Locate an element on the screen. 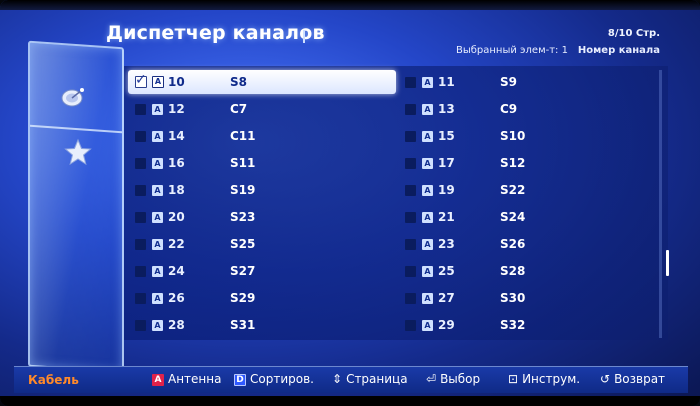 This screenshot has height=406, width=700. channel-item: A 12 C7 is located at coordinates (262, 109).